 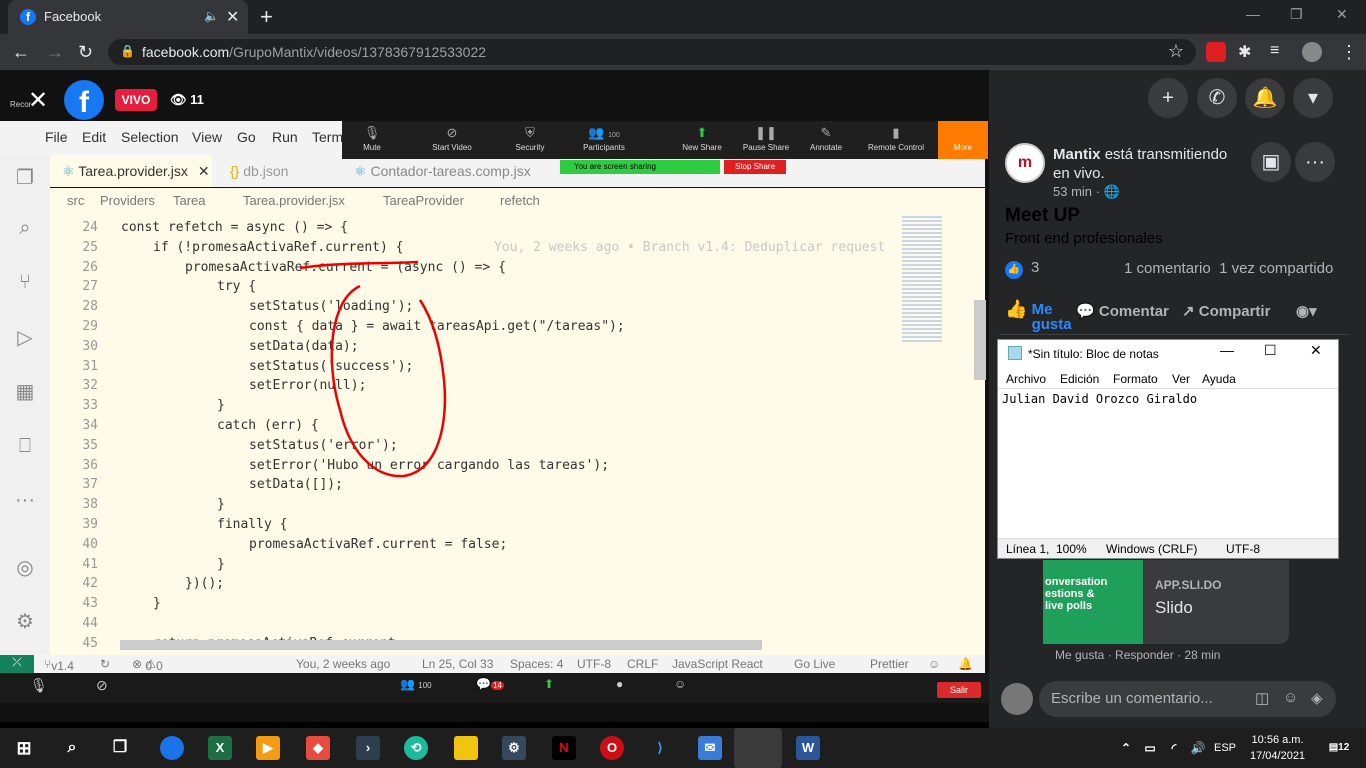 What do you see at coordinates (1280, 52) in the screenshot?
I see `media-control-icon: ≡` at bounding box center [1280, 52].